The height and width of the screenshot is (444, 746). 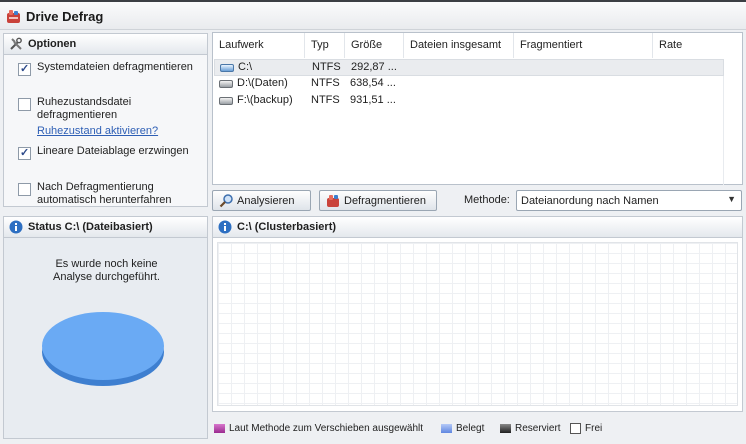 I want to click on option-label: Systemdateien defragmentieren, so click(x=115, y=67).